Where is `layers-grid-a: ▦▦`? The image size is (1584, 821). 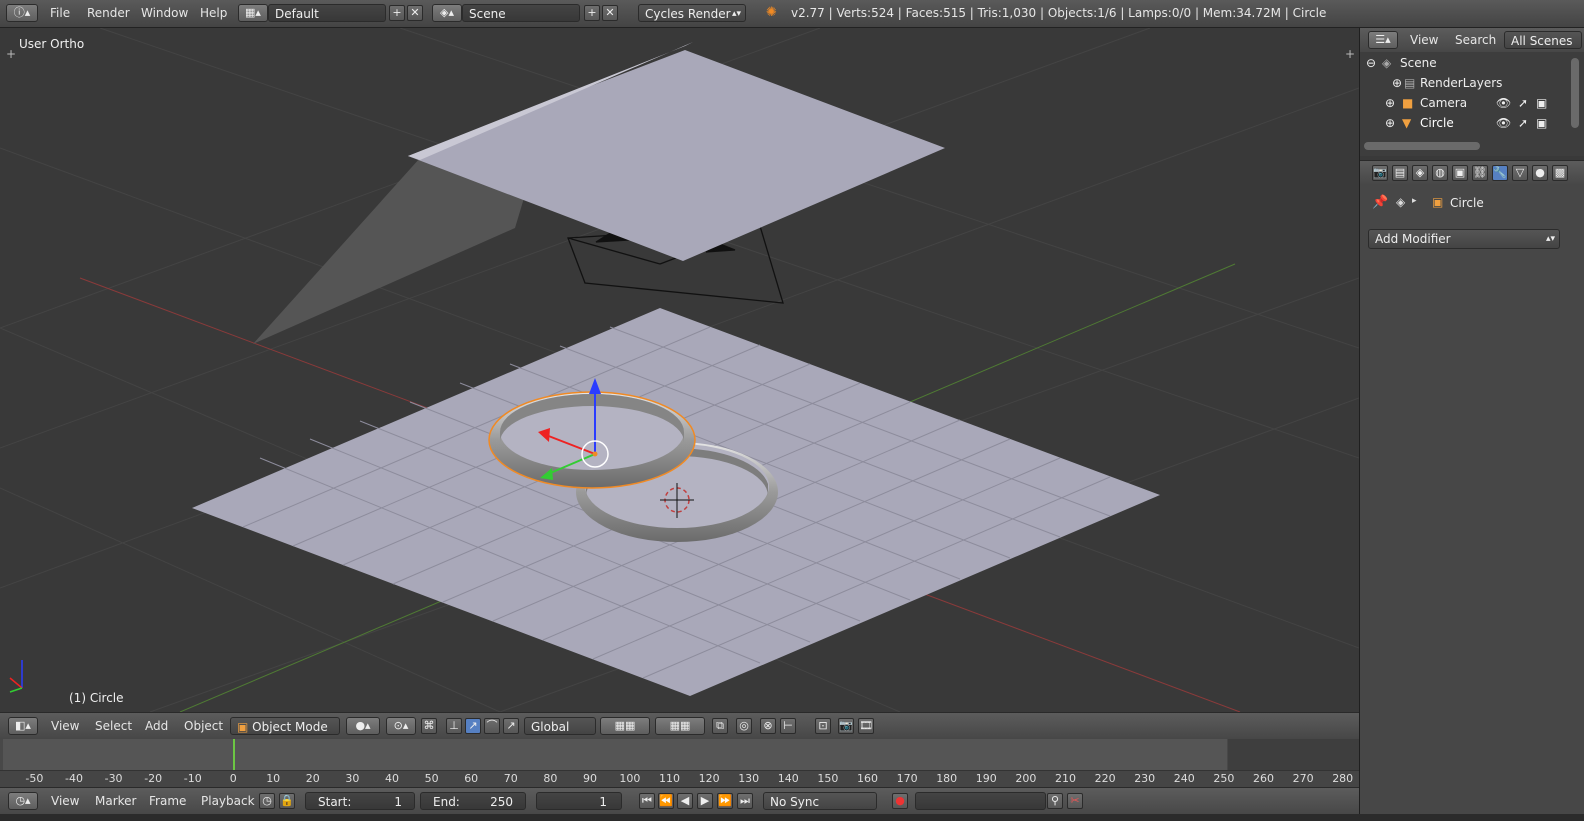
layers-grid-a: ▦▦ is located at coordinates (625, 726).